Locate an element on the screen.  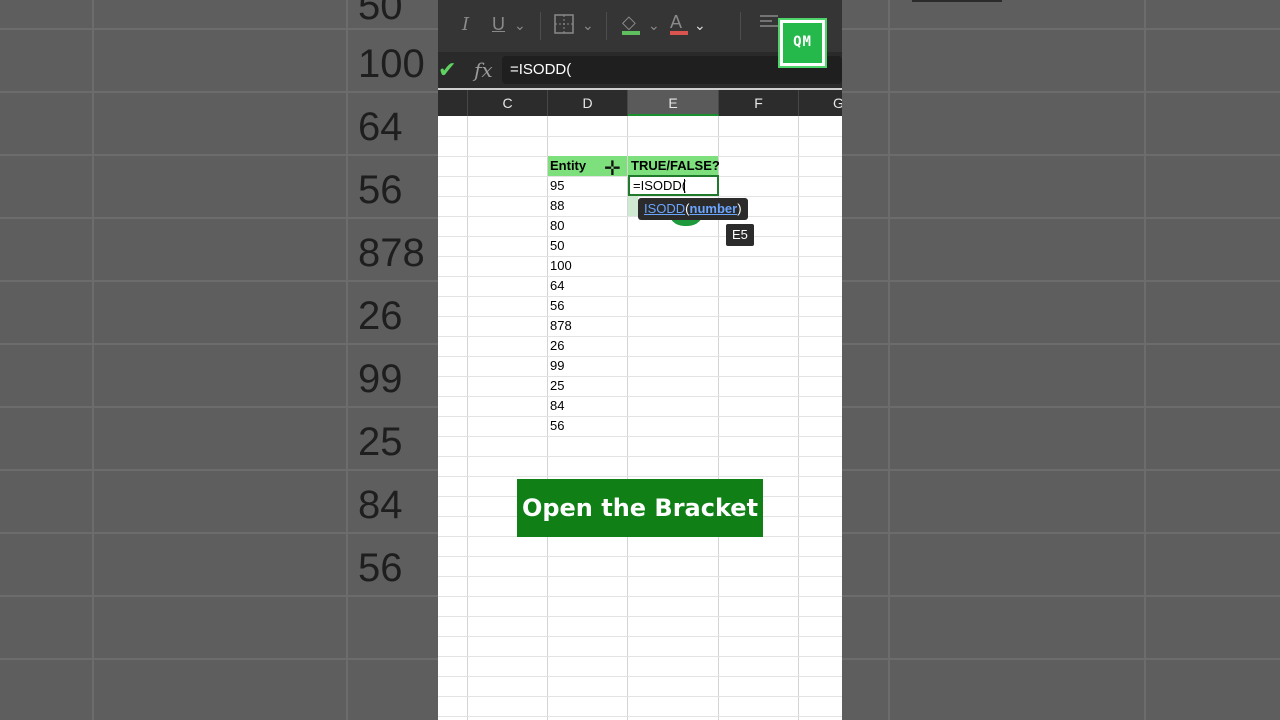
font-color-icon: A is located at coordinates (679, 23).